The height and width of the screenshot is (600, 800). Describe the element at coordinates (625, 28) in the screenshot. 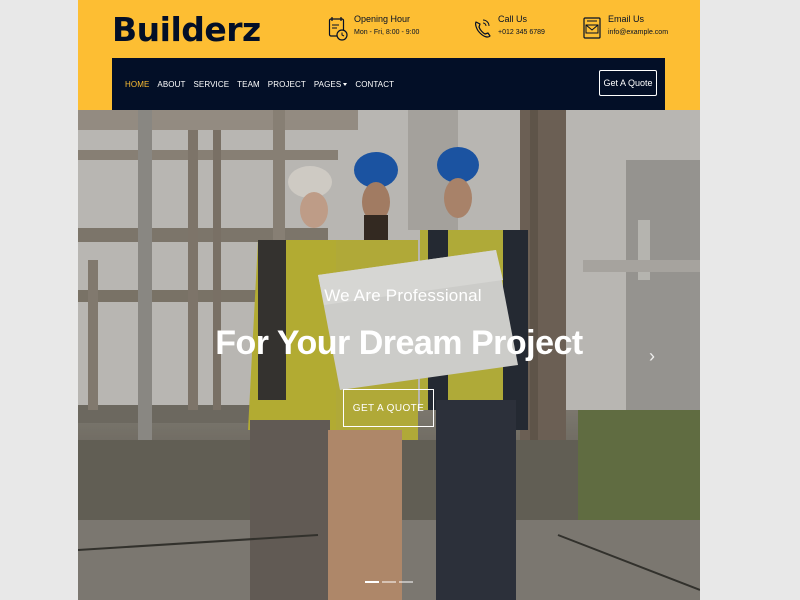

I see `email-us-info: Email Us info@example.com` at that location.